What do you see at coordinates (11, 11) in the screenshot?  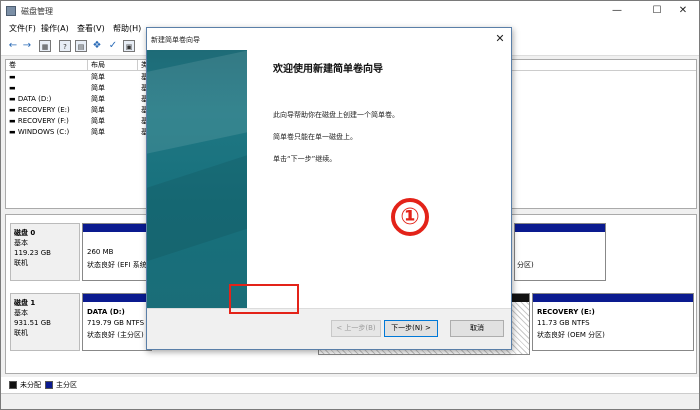 I see `disk-management-icon` at bounding box center [11, 11].